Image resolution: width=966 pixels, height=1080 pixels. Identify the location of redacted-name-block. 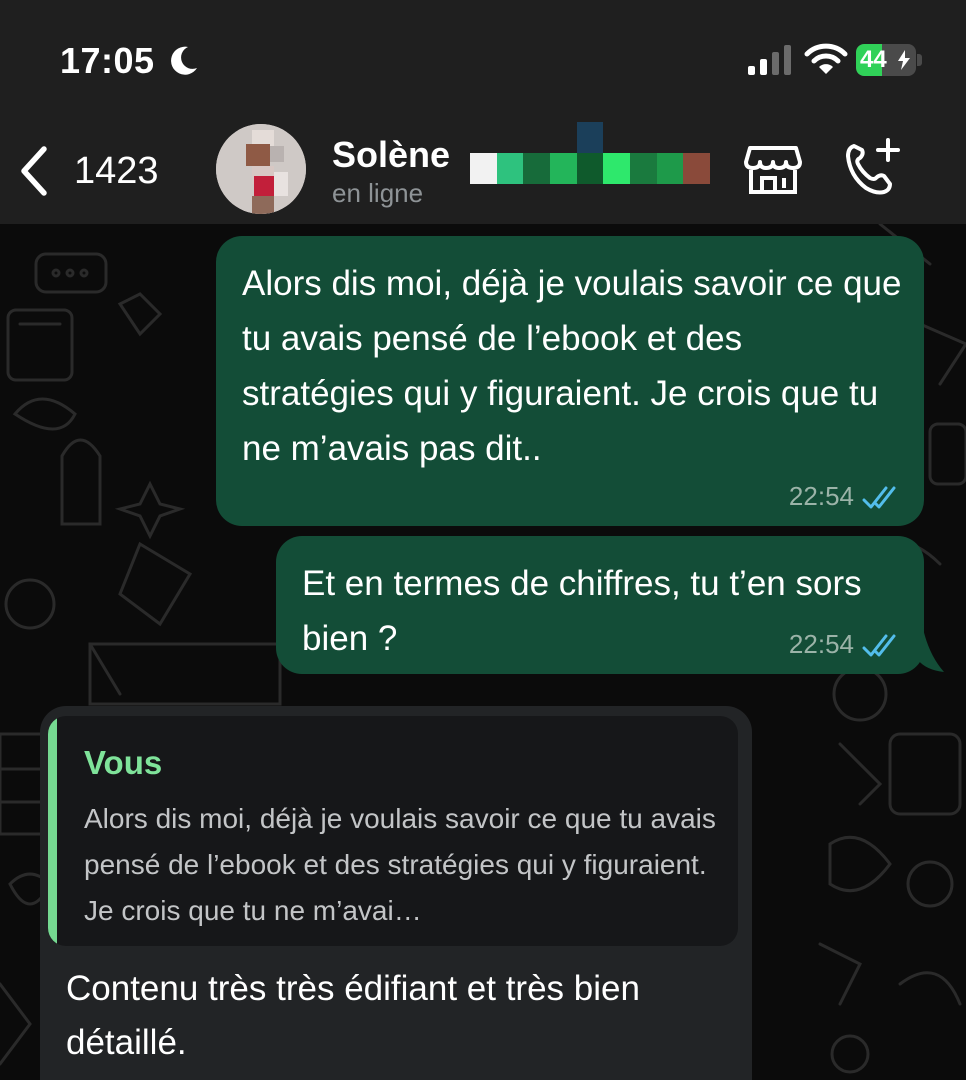
(590, 153).